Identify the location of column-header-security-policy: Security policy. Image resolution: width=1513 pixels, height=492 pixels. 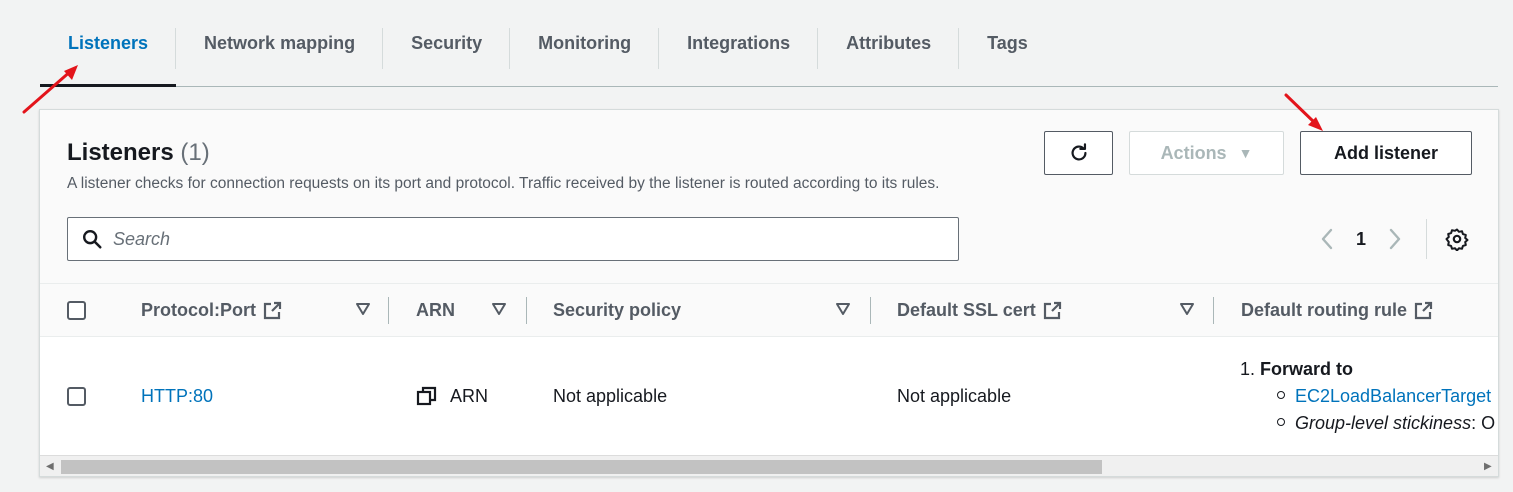
(617, 310).